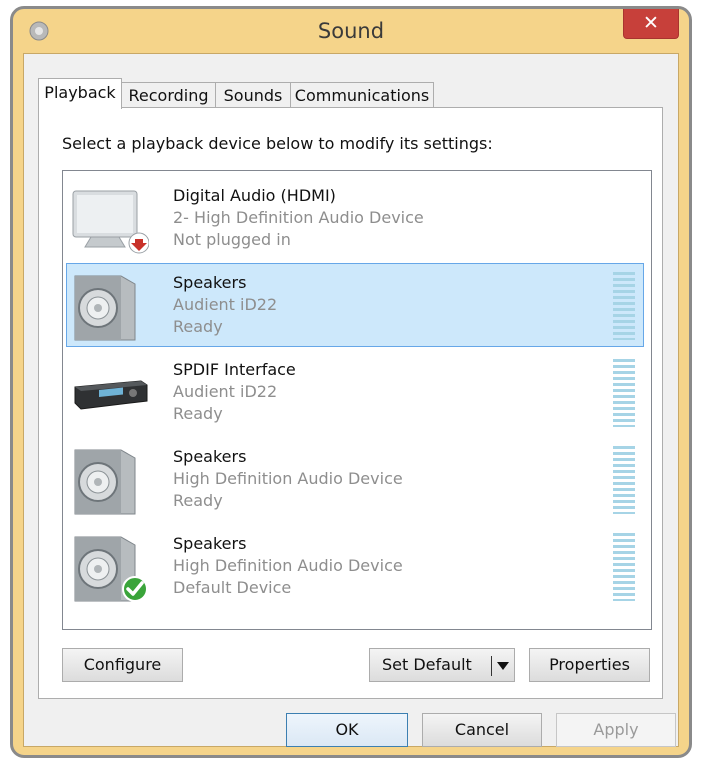 Image resolution: width=702 pixels, height=766 pixels. What do you see at coordinates (362, 95) in the screenshot?
I see `tab-communications: Communications` at bounding box center [362, 95].